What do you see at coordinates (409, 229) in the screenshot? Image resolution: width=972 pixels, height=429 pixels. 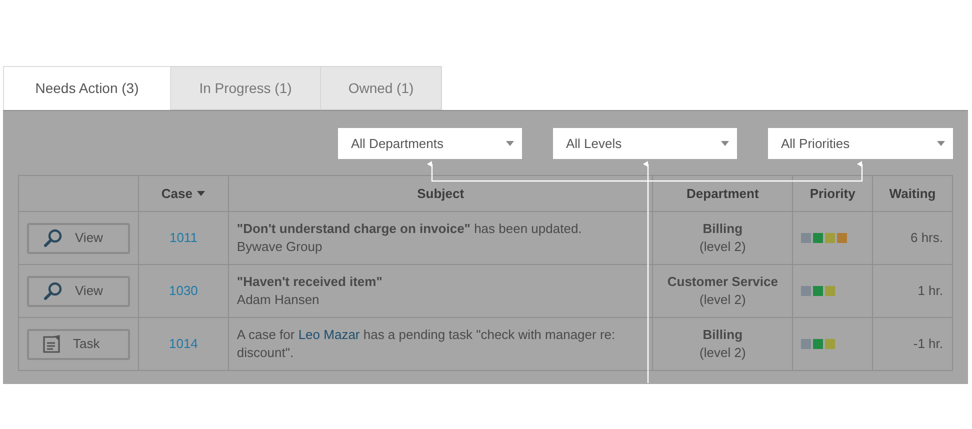 I see `subject-text: "Don't understand charge on invoice" has been updated.` at bounding box center [409, 229].